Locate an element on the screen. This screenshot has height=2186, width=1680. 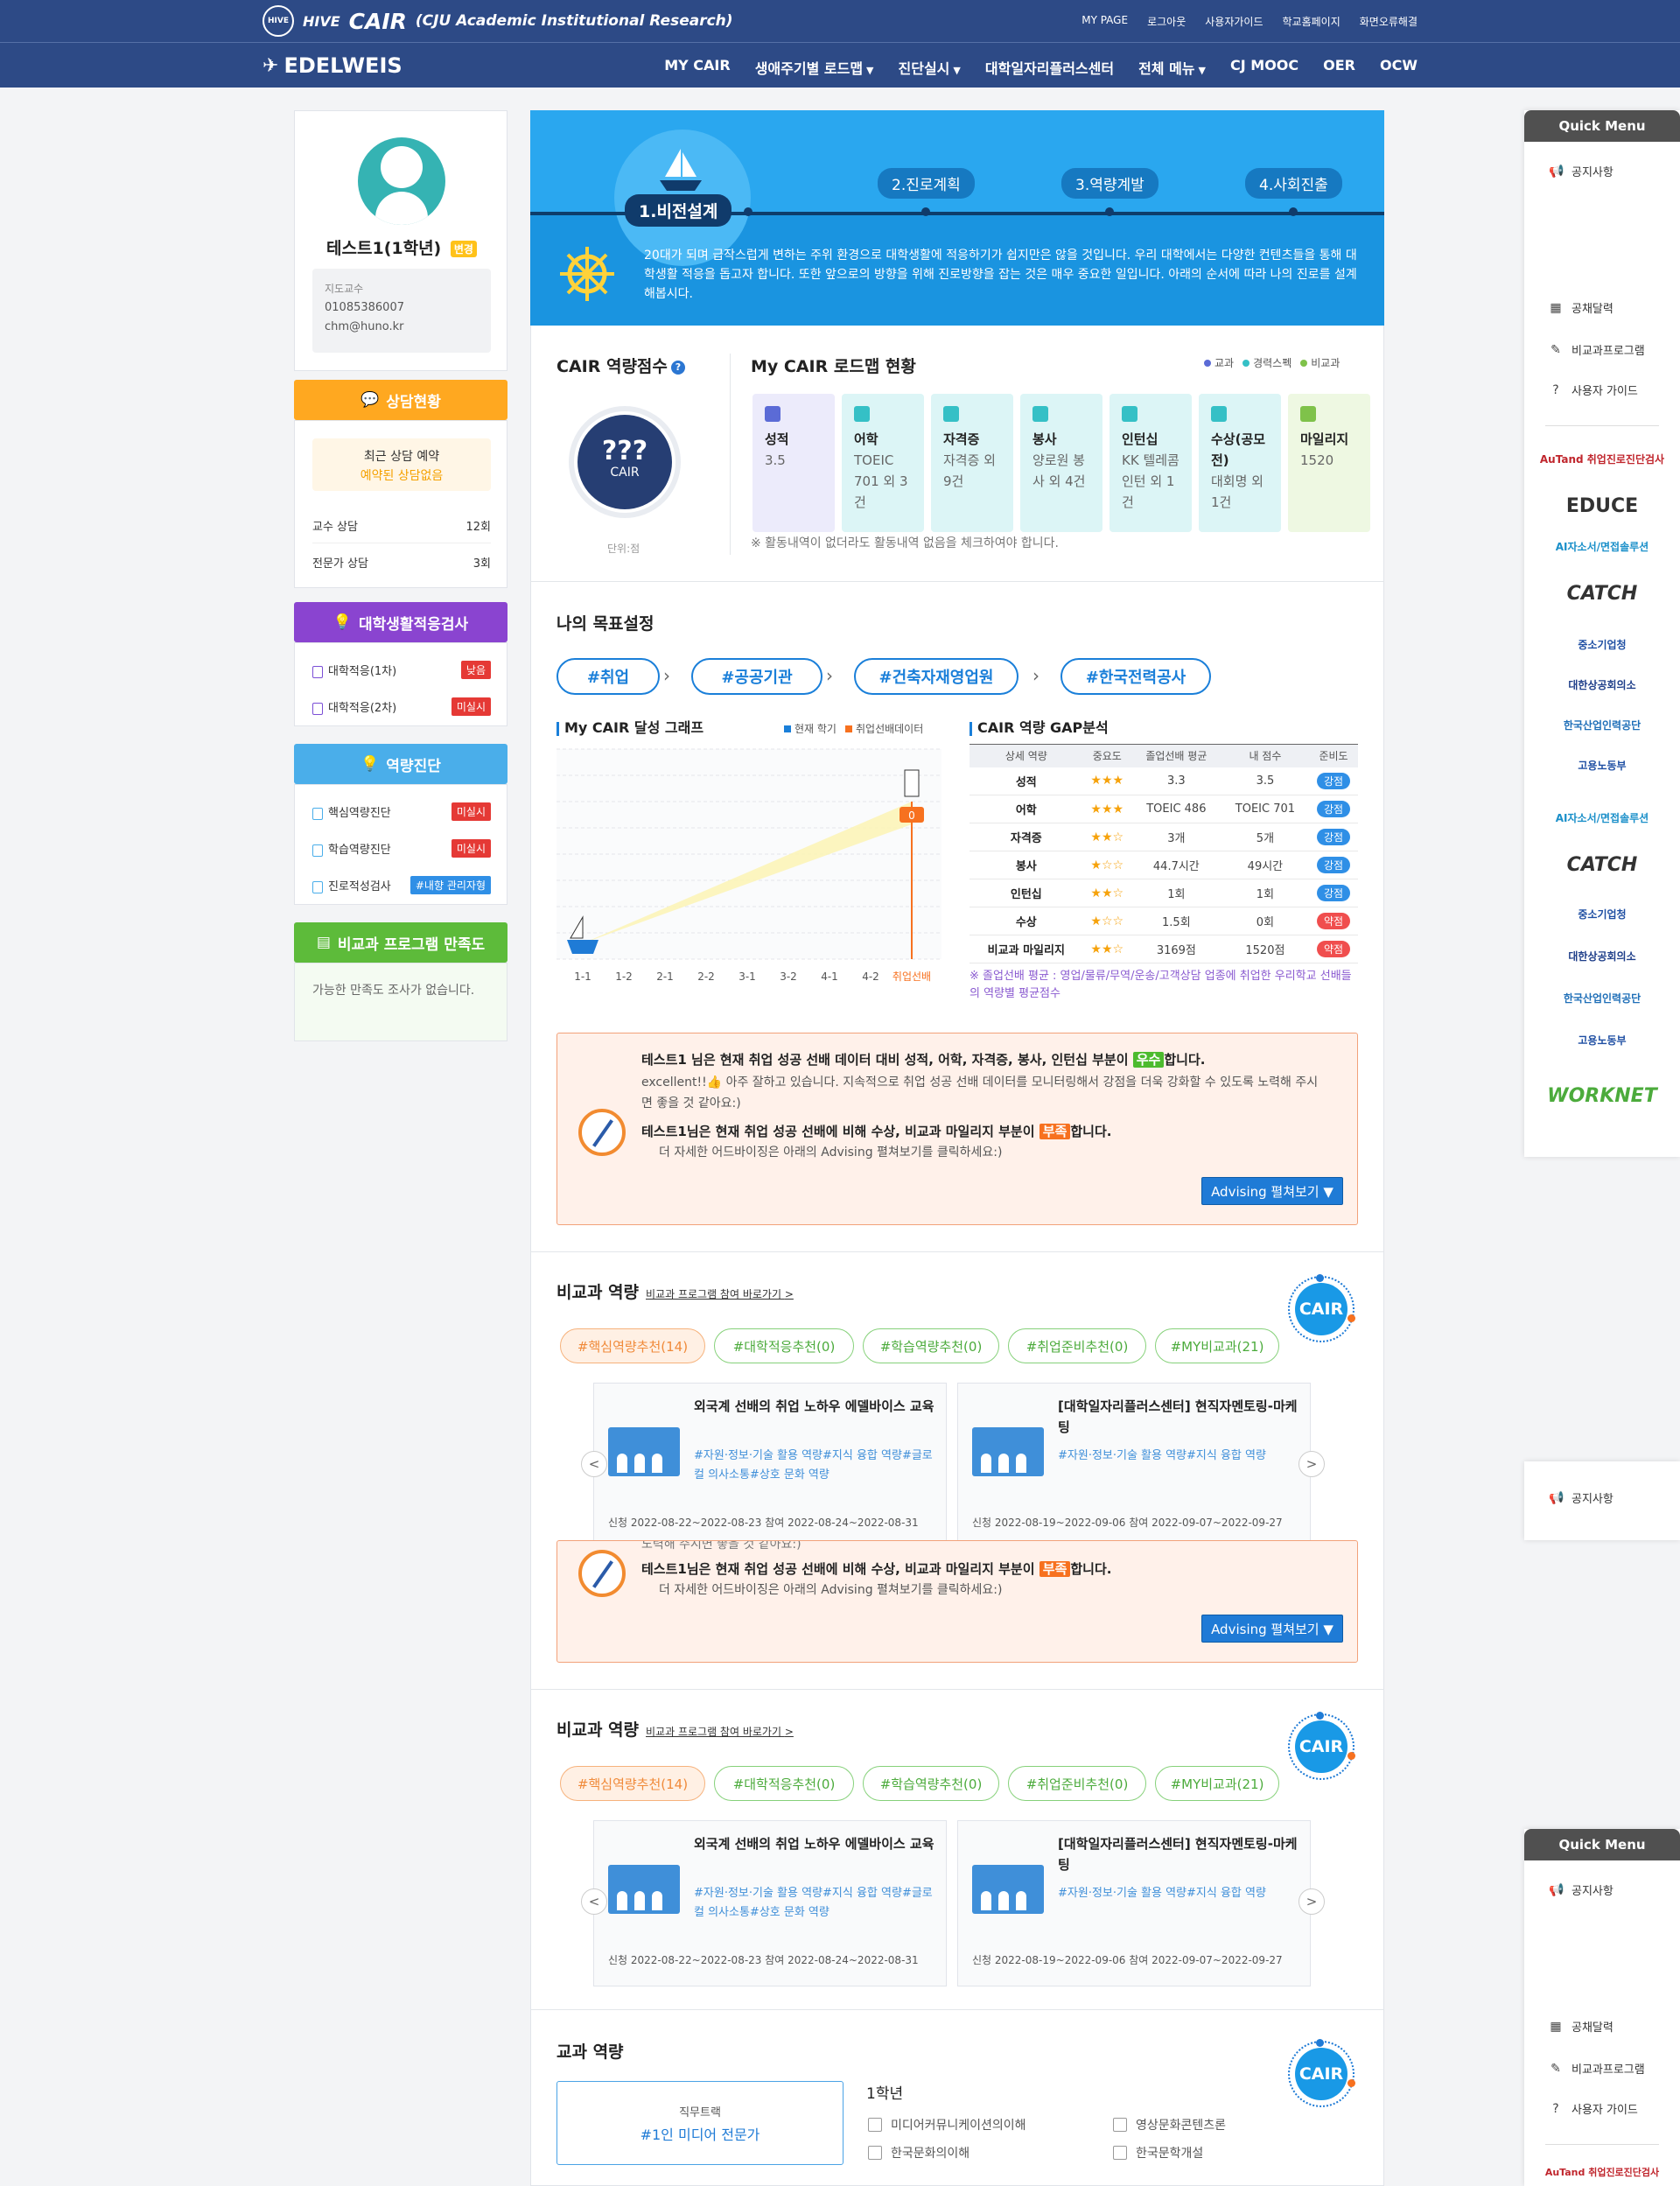
step-society: 4.사회진출 is located at coordinates (1293, 183).